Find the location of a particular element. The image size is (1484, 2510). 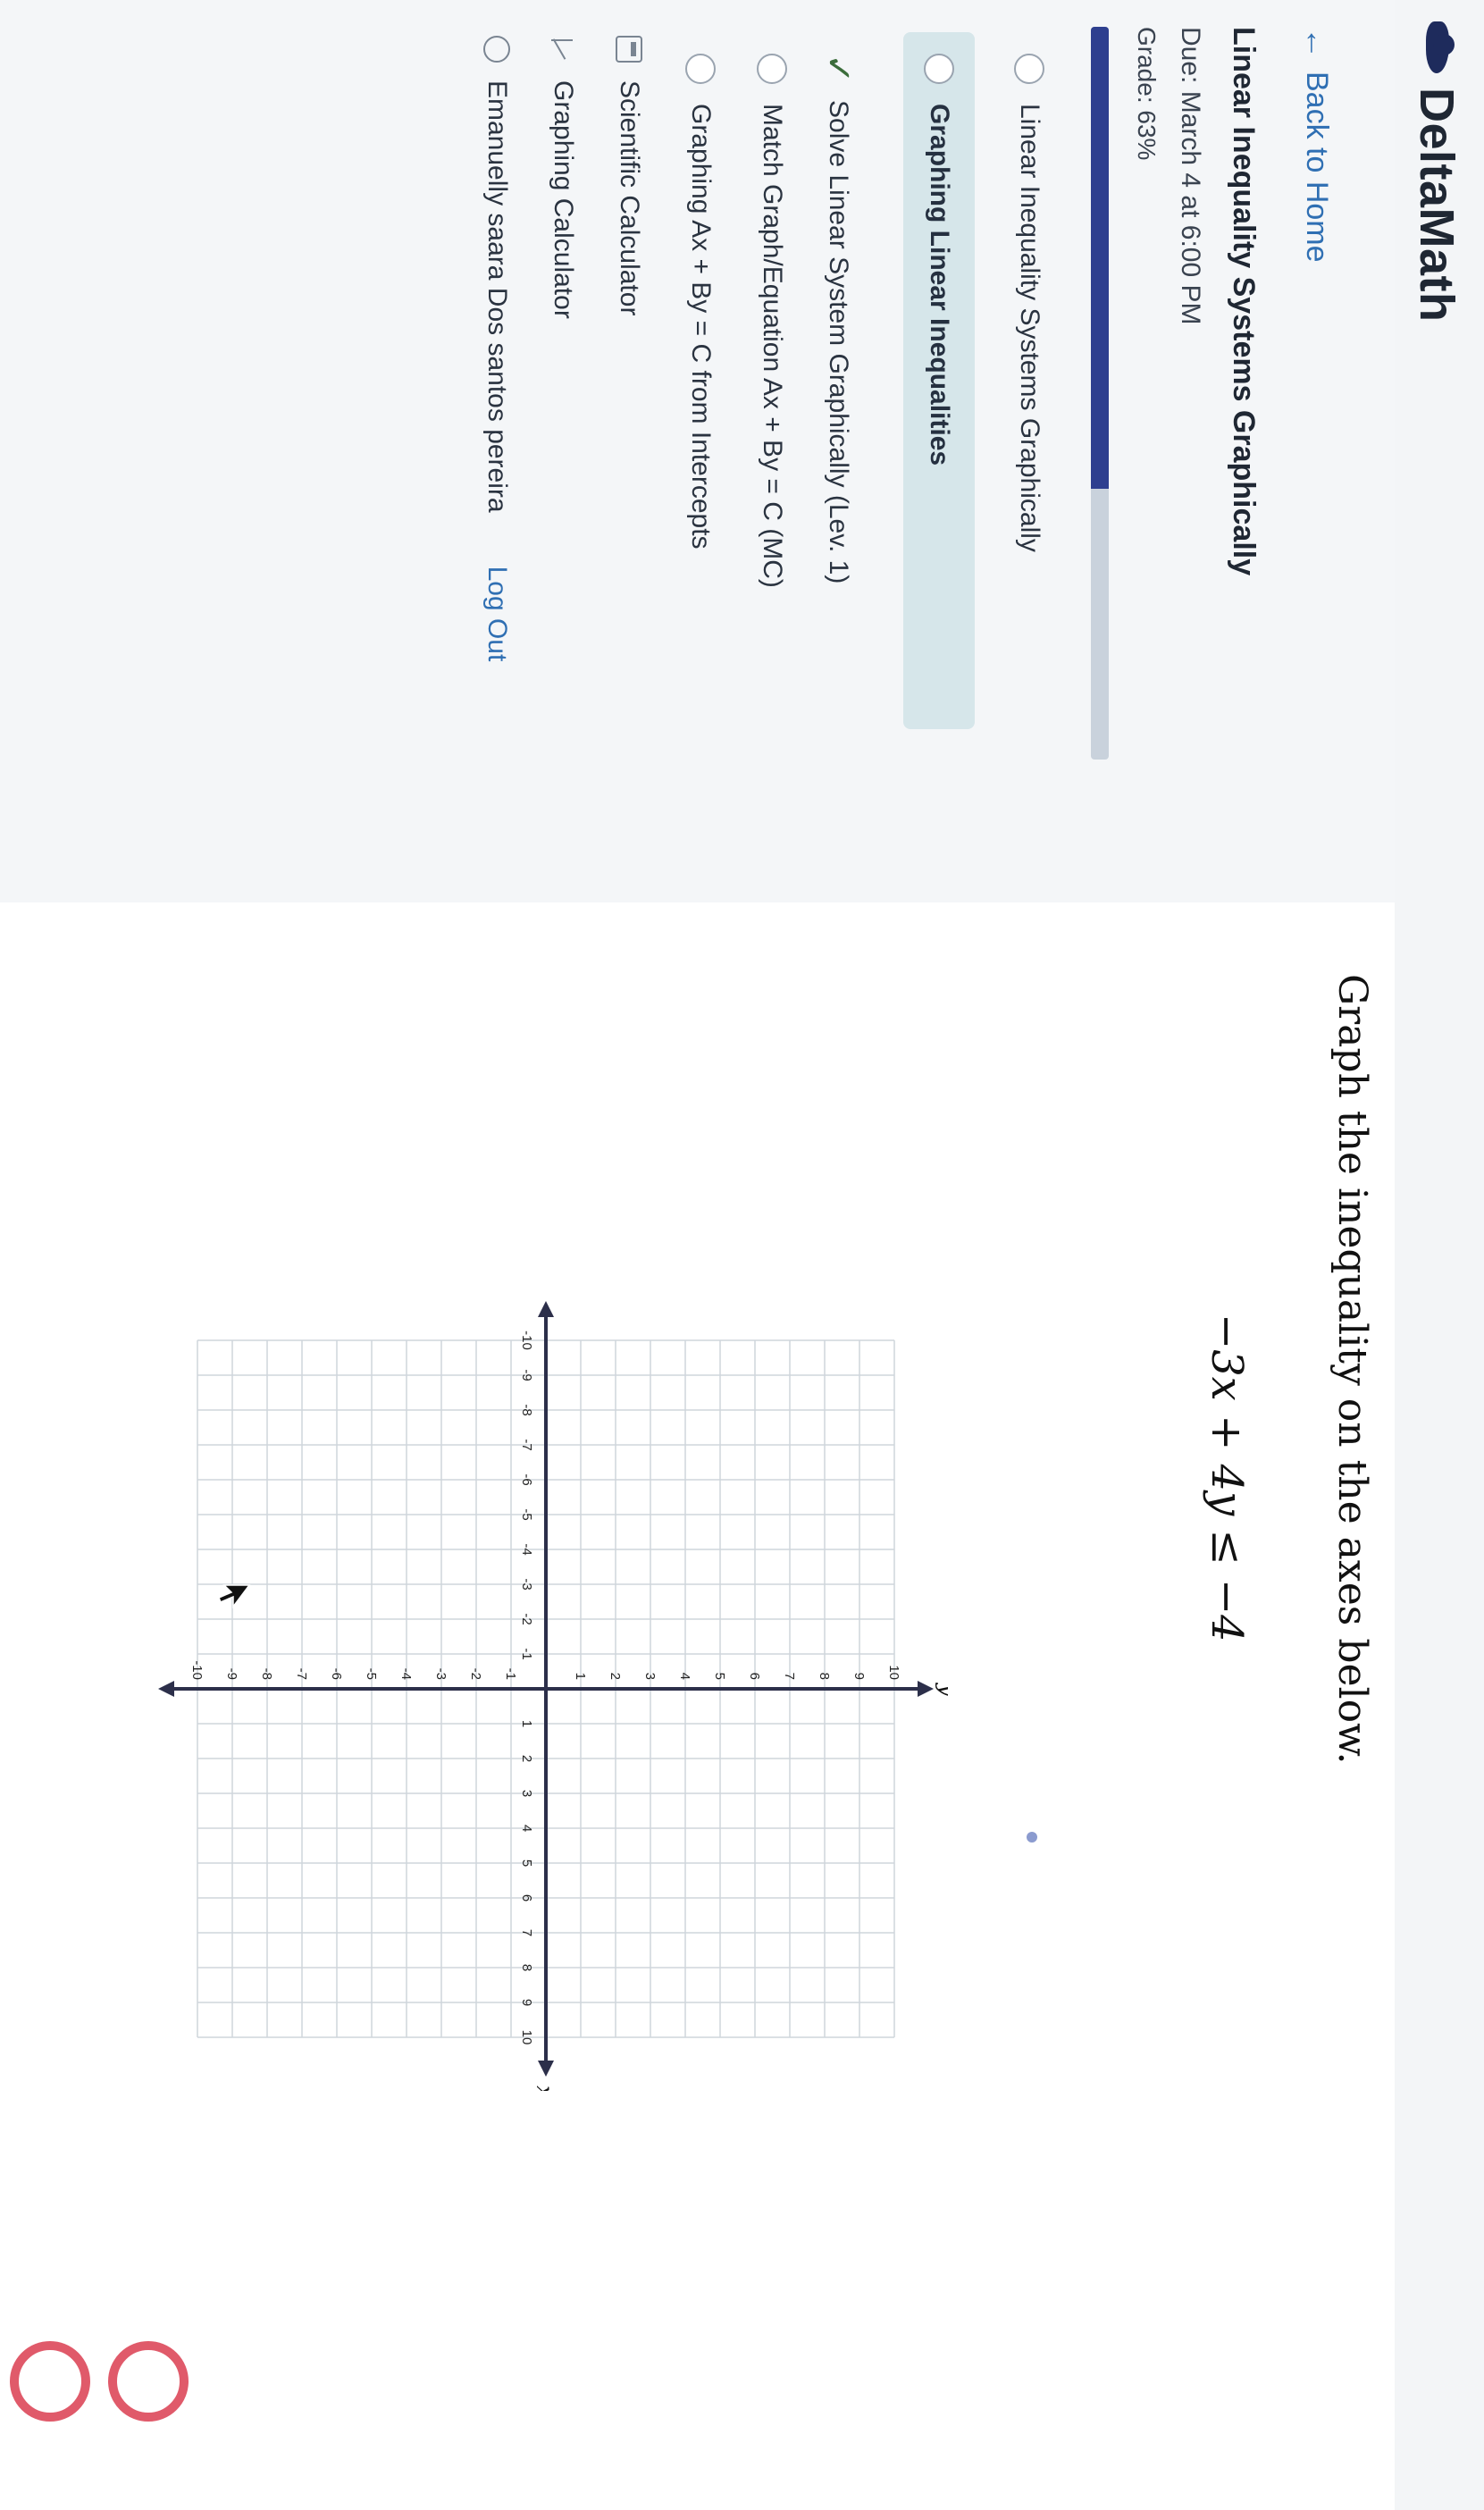

skill-item-linear-inequality-systems: Linear Inequality Systems Graphically is located at coordinates (1029, 303).